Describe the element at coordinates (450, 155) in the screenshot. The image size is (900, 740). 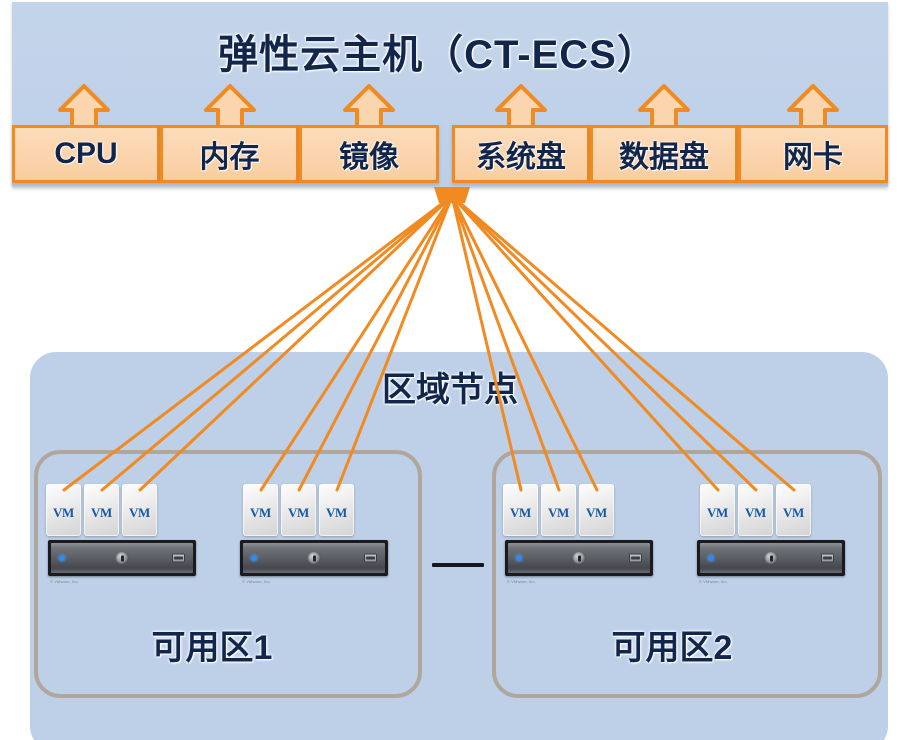
I see `component-boxes-row: CPU 内存 镜像 系统盘 数据盘 网卡` at that location.